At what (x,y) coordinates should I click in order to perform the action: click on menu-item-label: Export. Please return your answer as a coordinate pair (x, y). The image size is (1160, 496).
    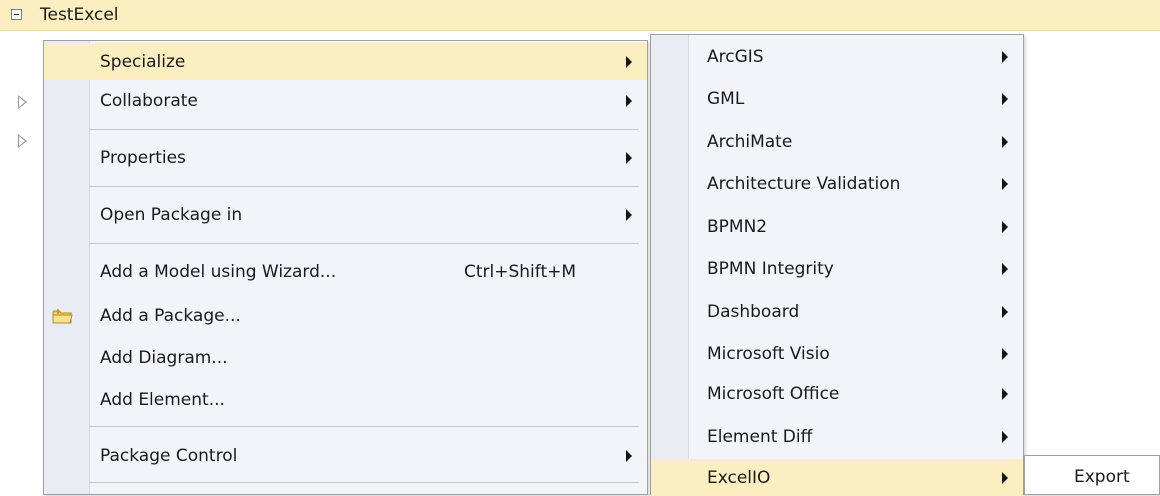
    Looking at the image, I should click on (1102, 477).